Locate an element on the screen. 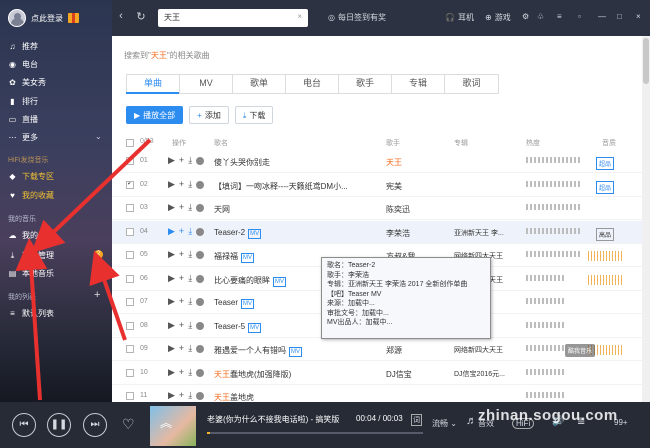  table-row: 11 ▶ + ⤓ 天王盖地虎 is located at coordinates (377, 393).